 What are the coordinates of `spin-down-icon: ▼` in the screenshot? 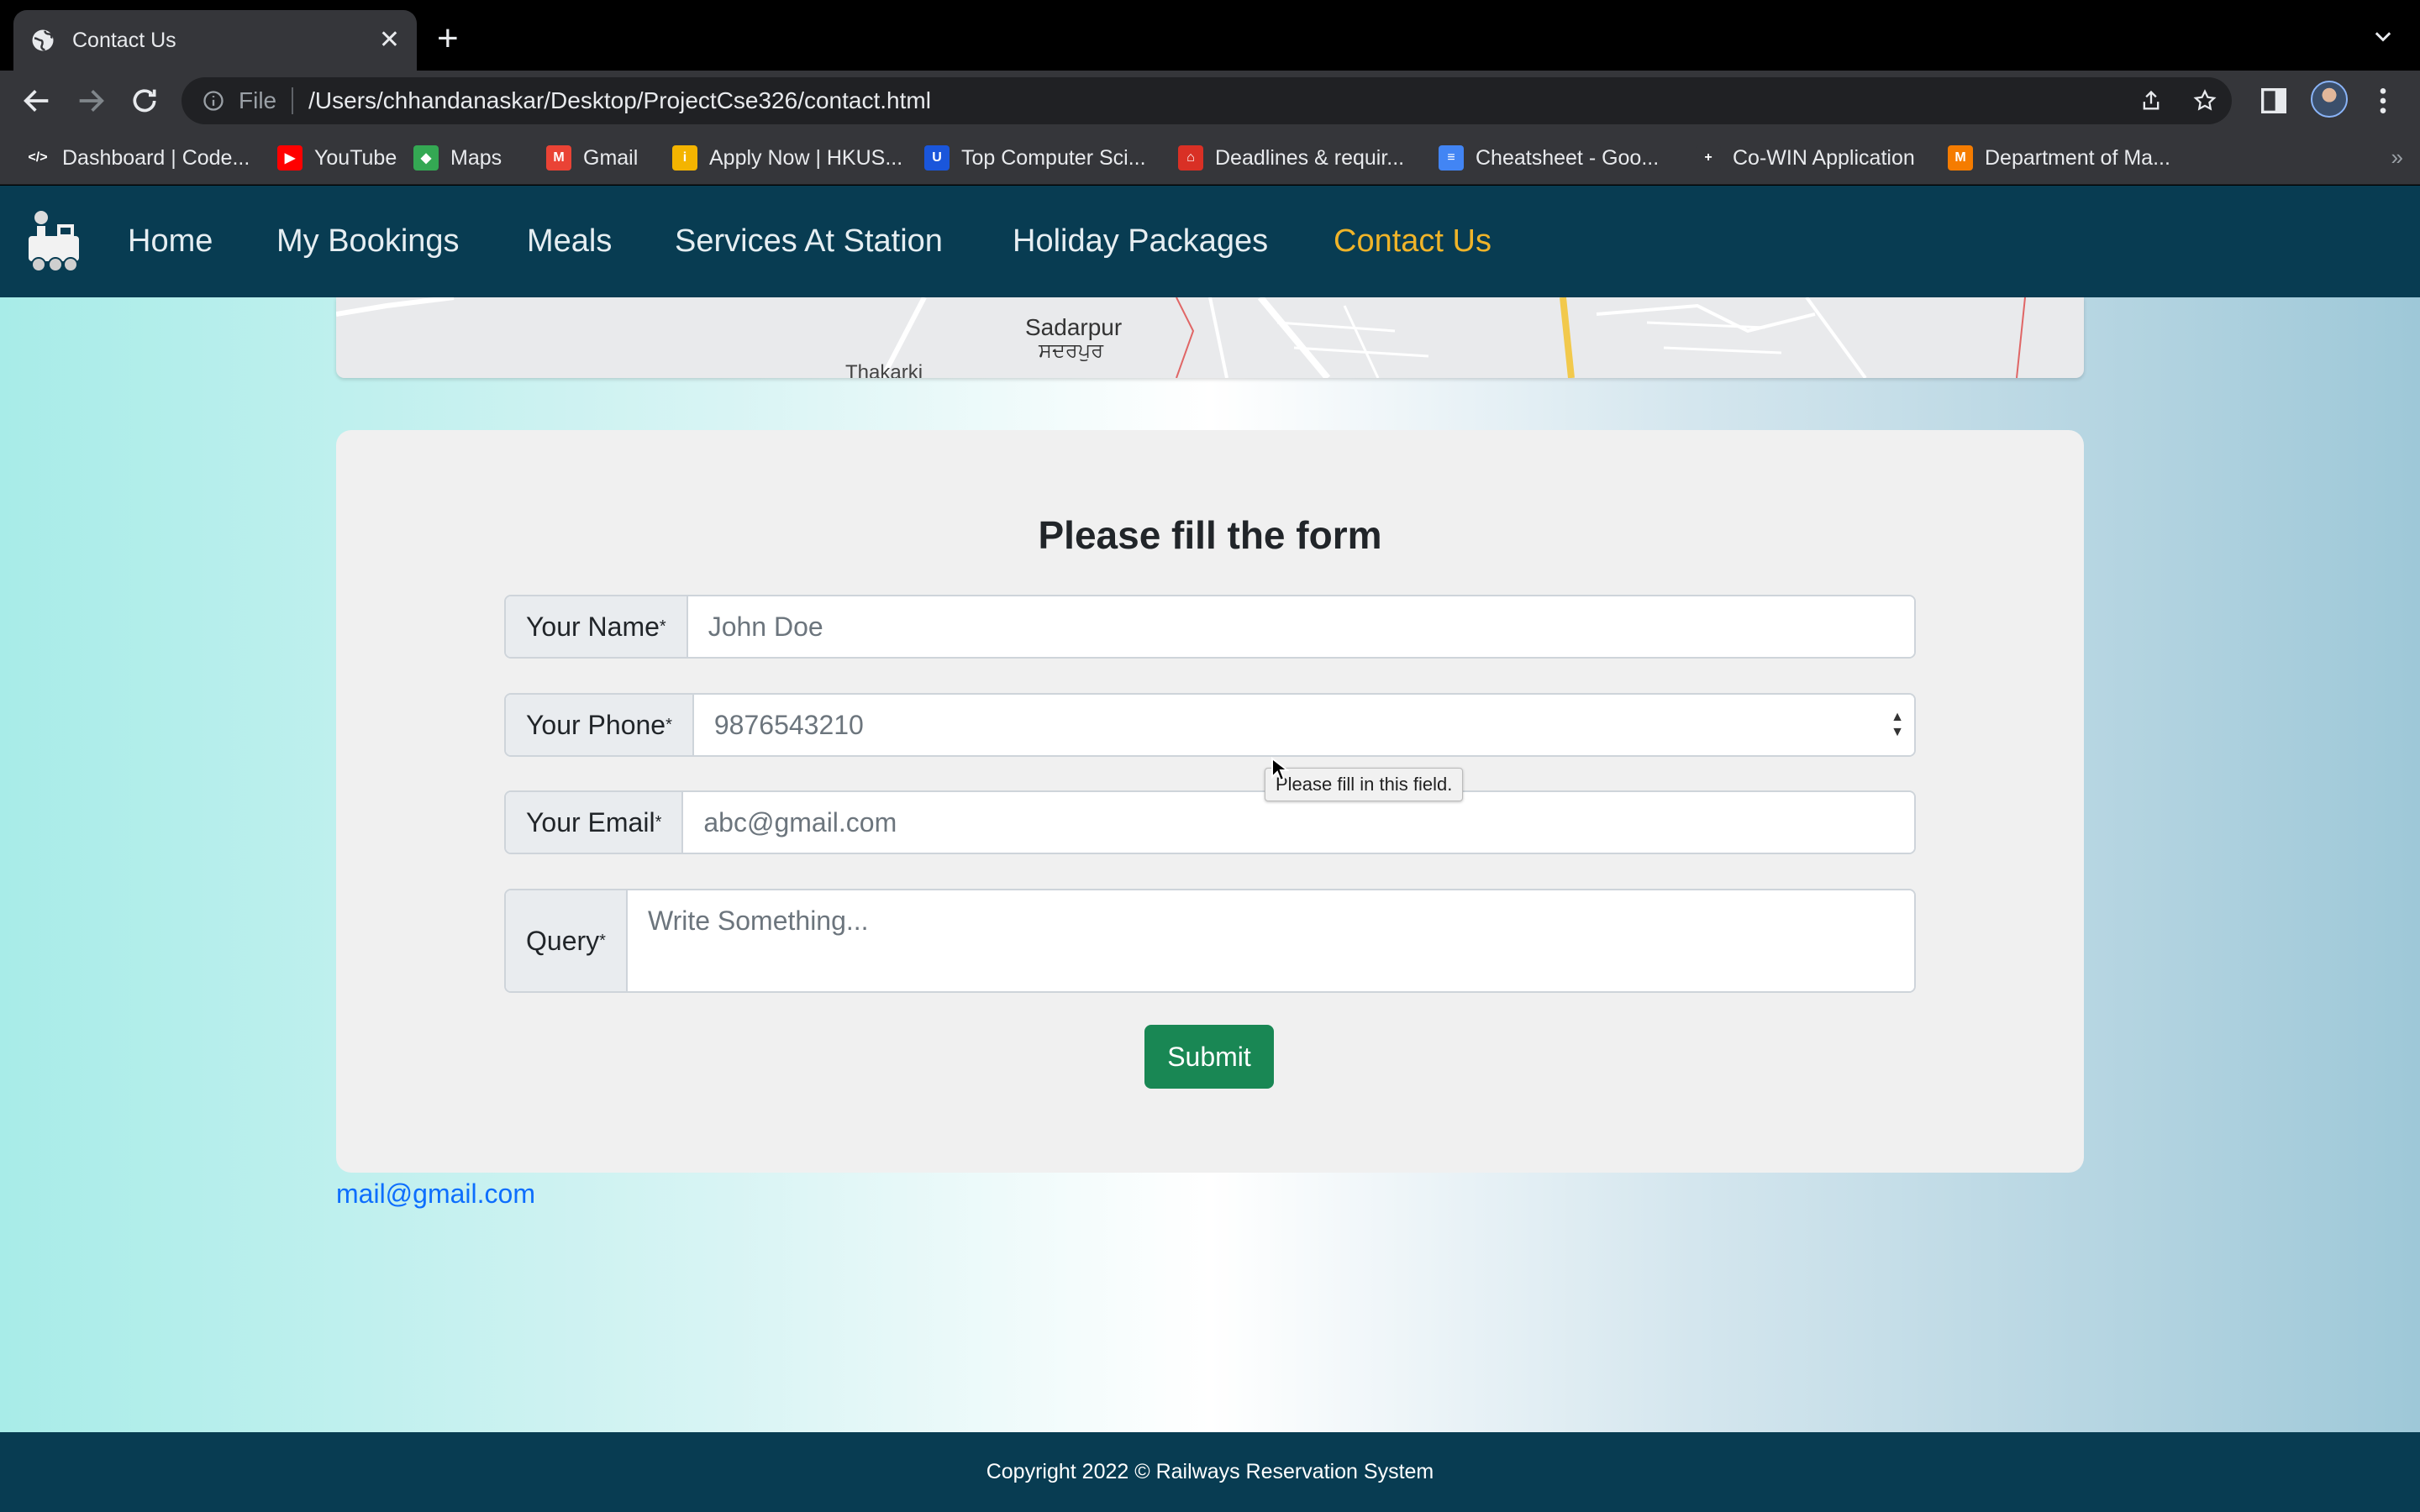 It's located at (1898, 732).